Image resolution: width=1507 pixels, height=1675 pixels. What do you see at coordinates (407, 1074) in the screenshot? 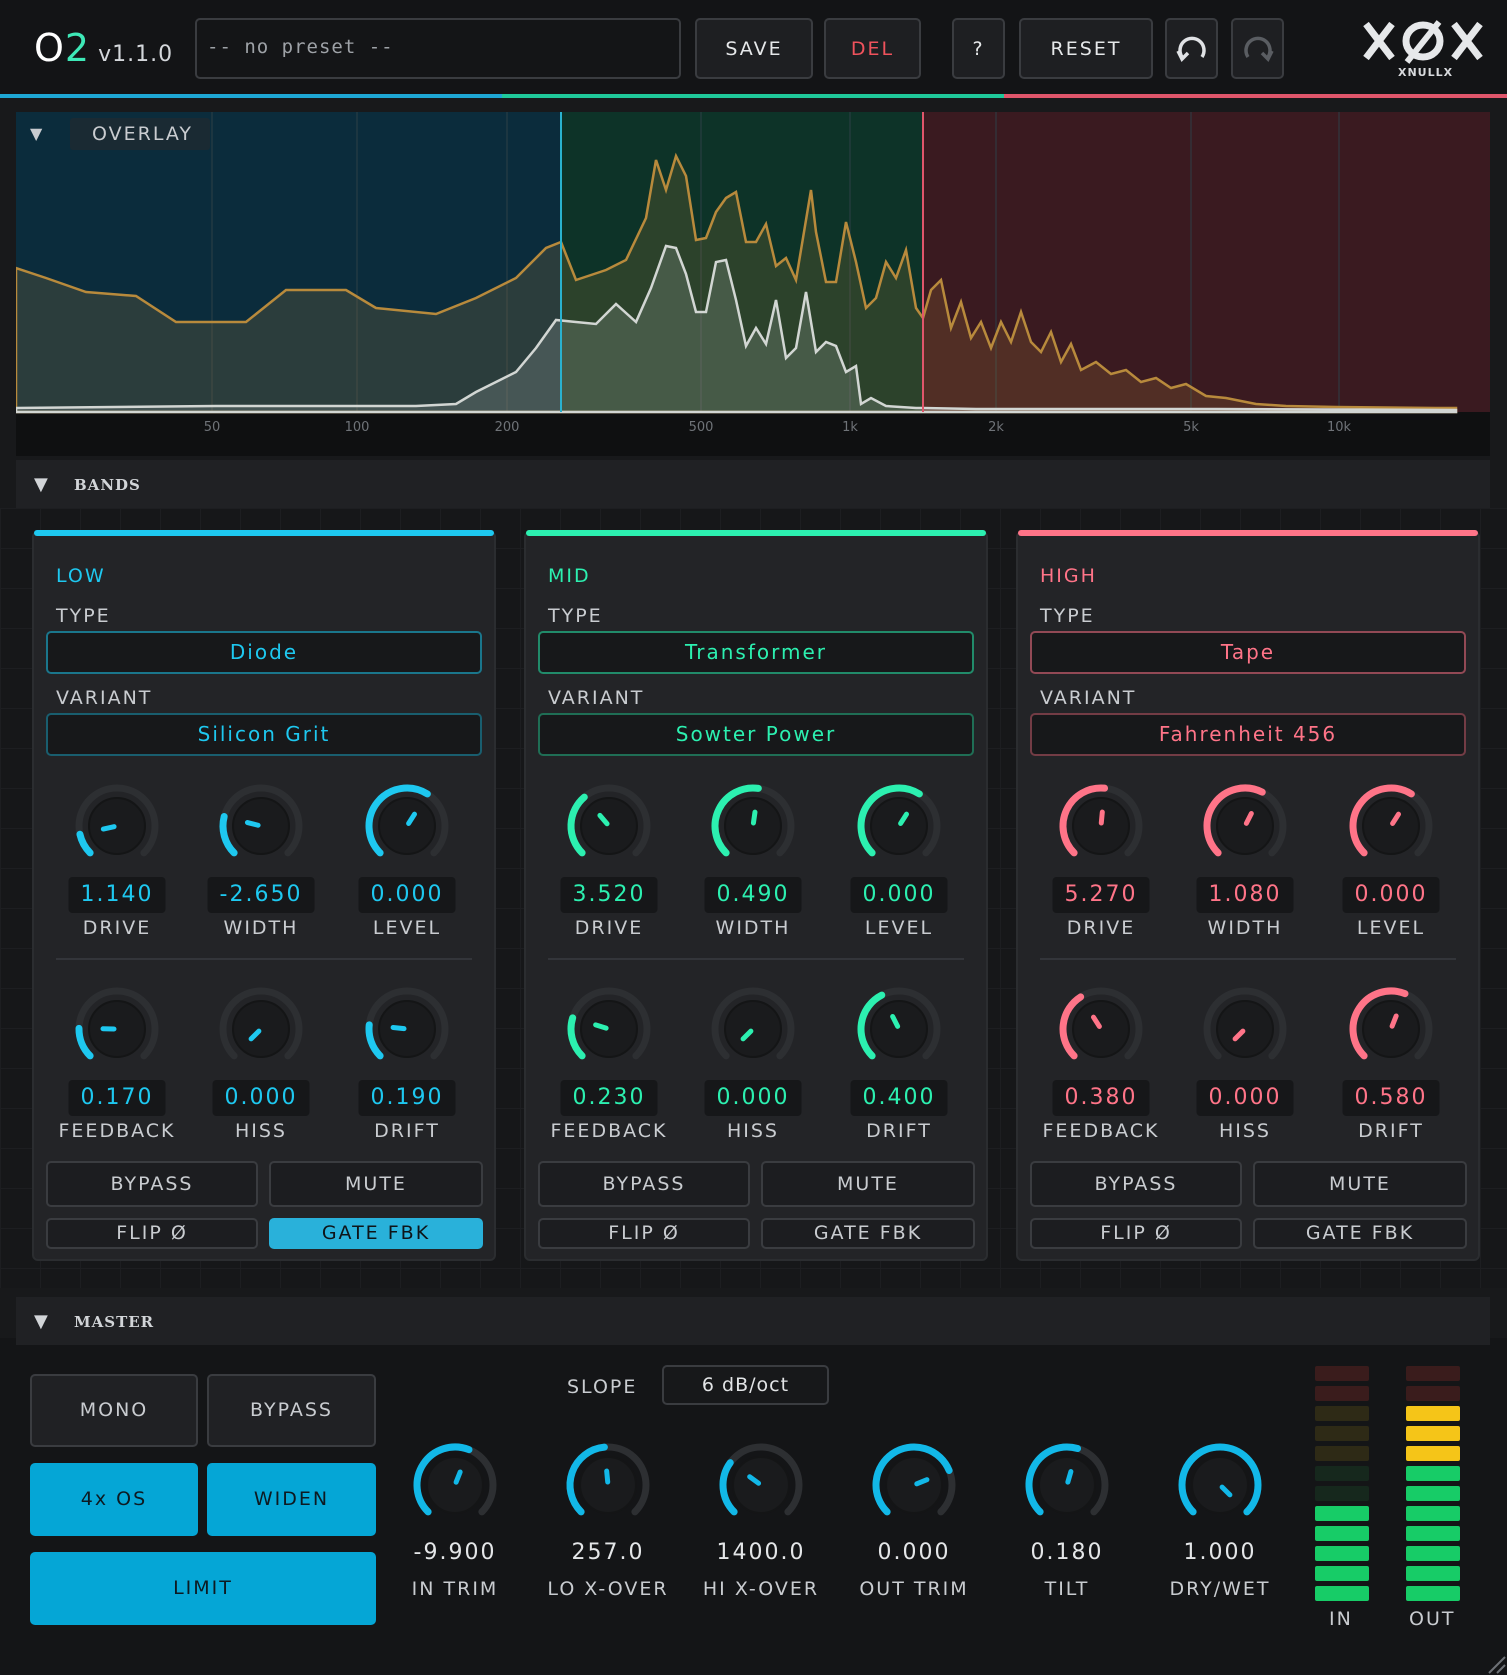
I see `knob-drift: 0.190 DRIFT` at bounding box center [407, 1074].